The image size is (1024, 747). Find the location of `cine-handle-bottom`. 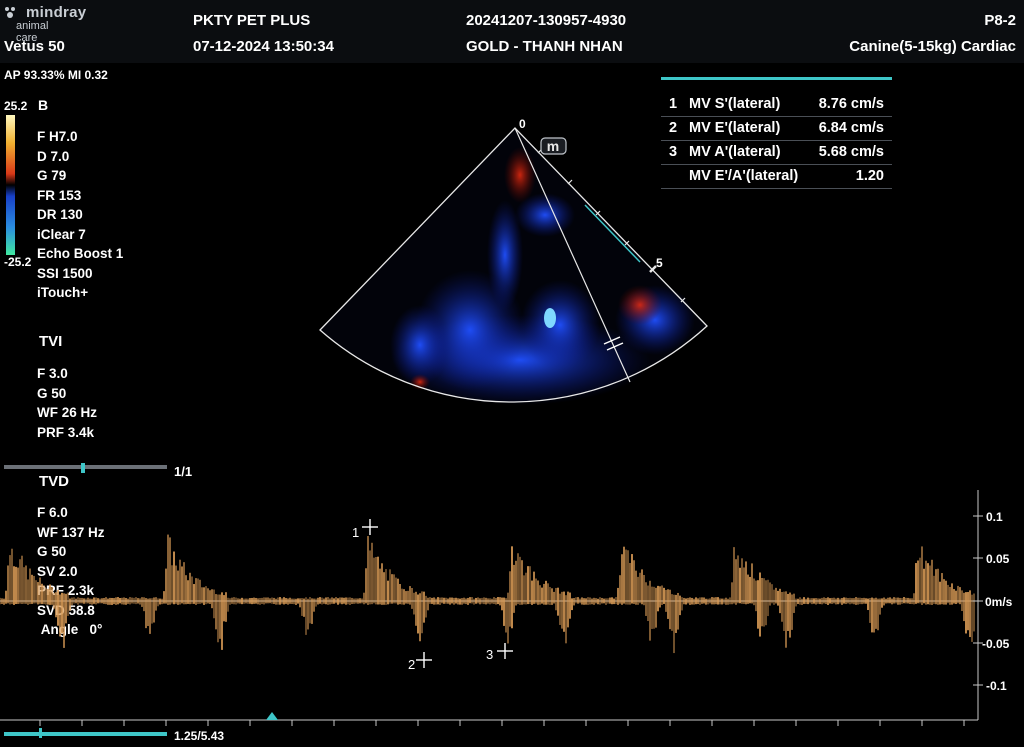

cine-handle-bottom is located at coordinates (40, 733).